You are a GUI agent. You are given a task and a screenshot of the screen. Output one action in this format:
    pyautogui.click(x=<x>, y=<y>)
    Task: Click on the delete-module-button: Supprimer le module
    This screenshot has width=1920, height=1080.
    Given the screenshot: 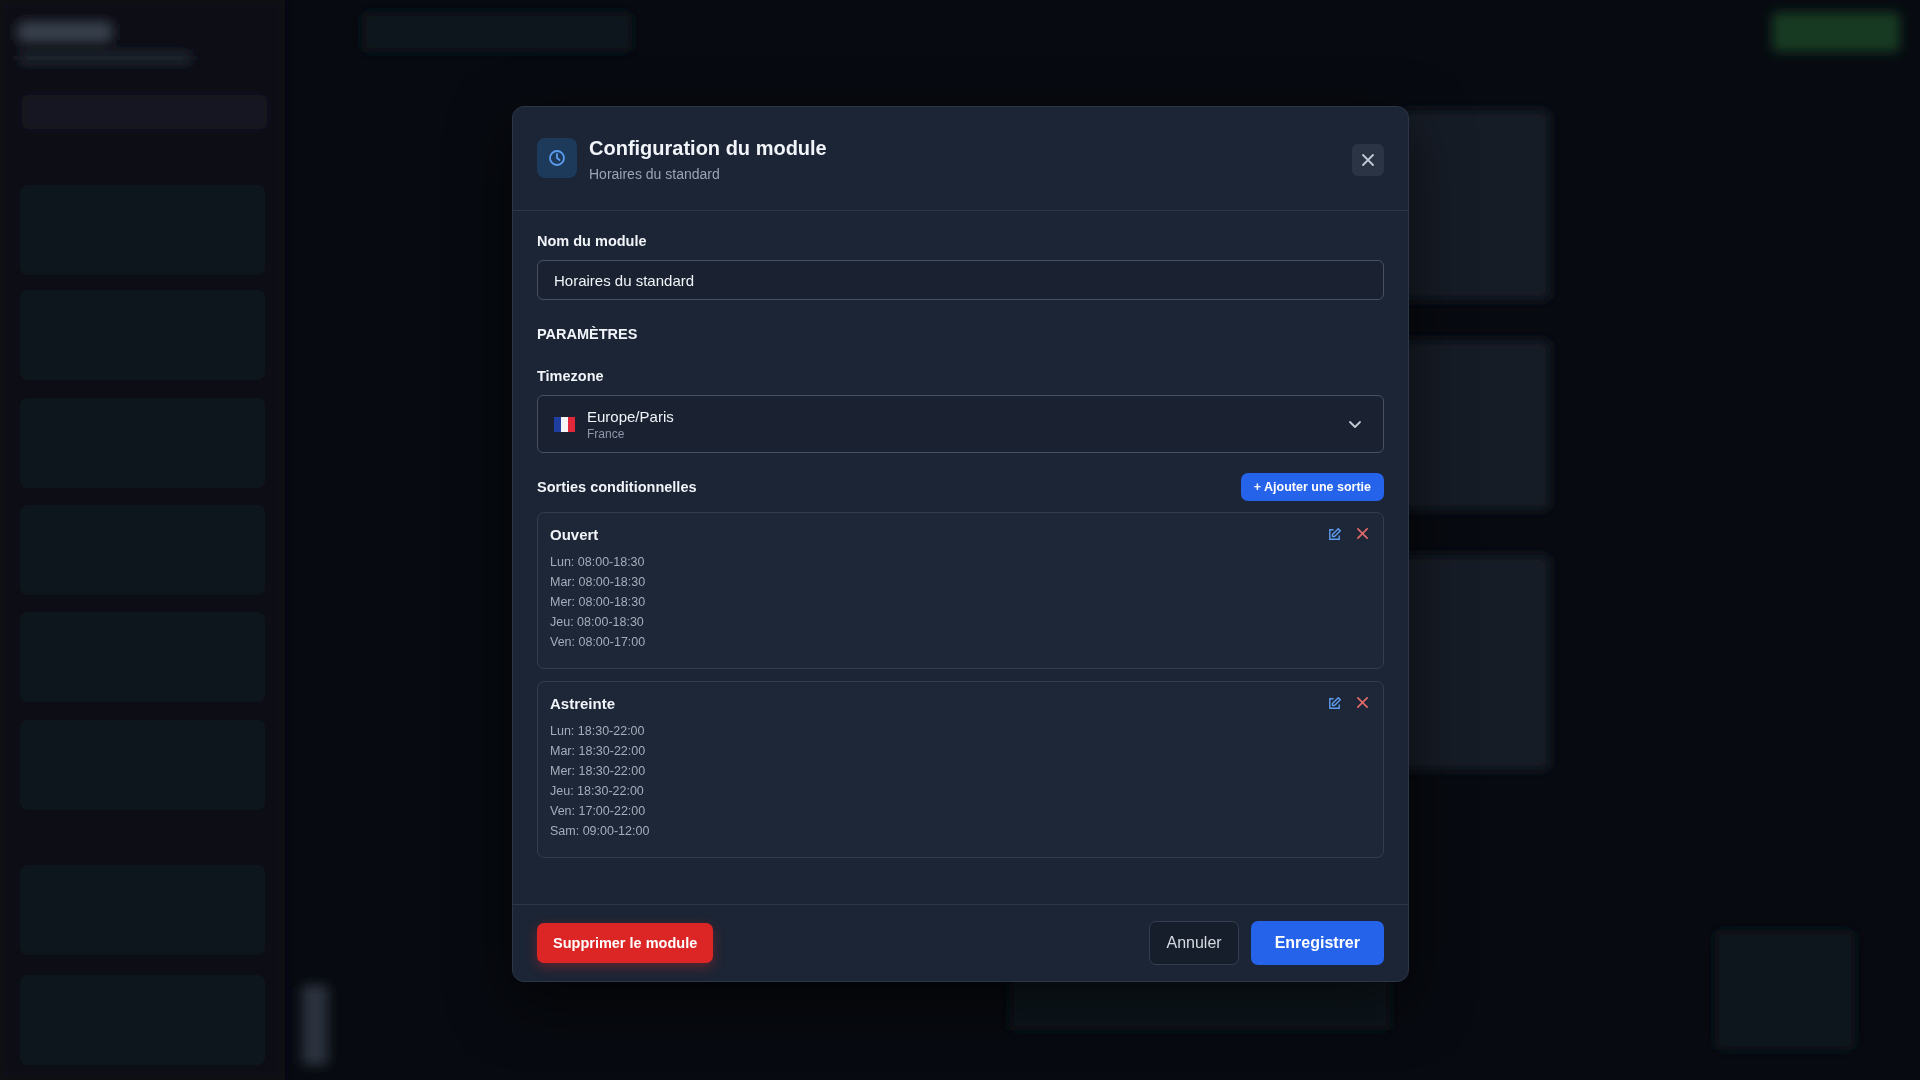 What is the action you would take?
    pyautogui.click(x=625, y=943)
    